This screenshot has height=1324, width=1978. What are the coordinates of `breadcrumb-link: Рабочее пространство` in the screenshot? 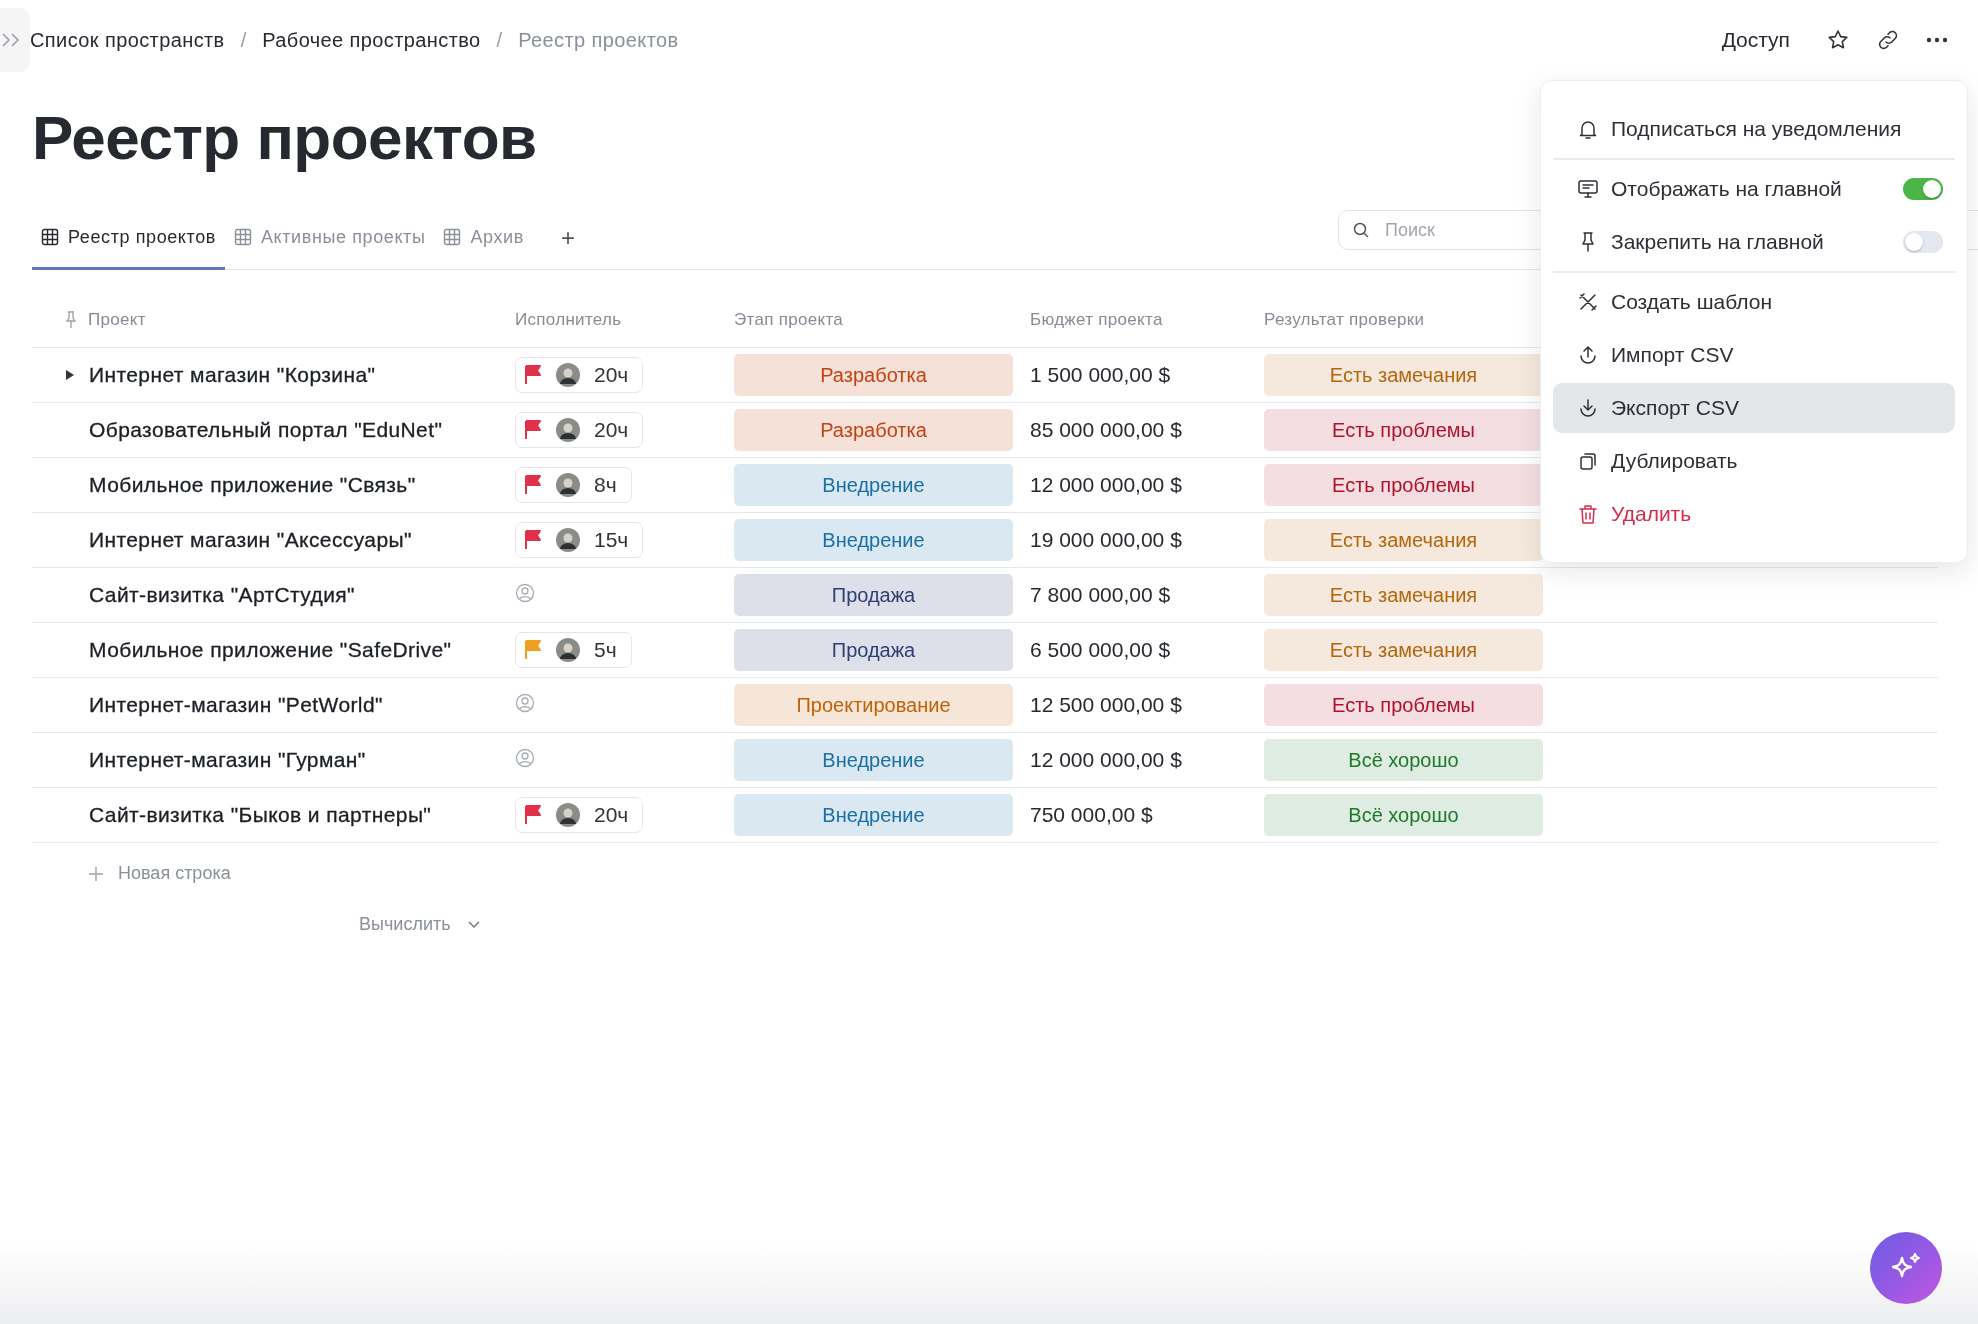 It's located at (371, 40).